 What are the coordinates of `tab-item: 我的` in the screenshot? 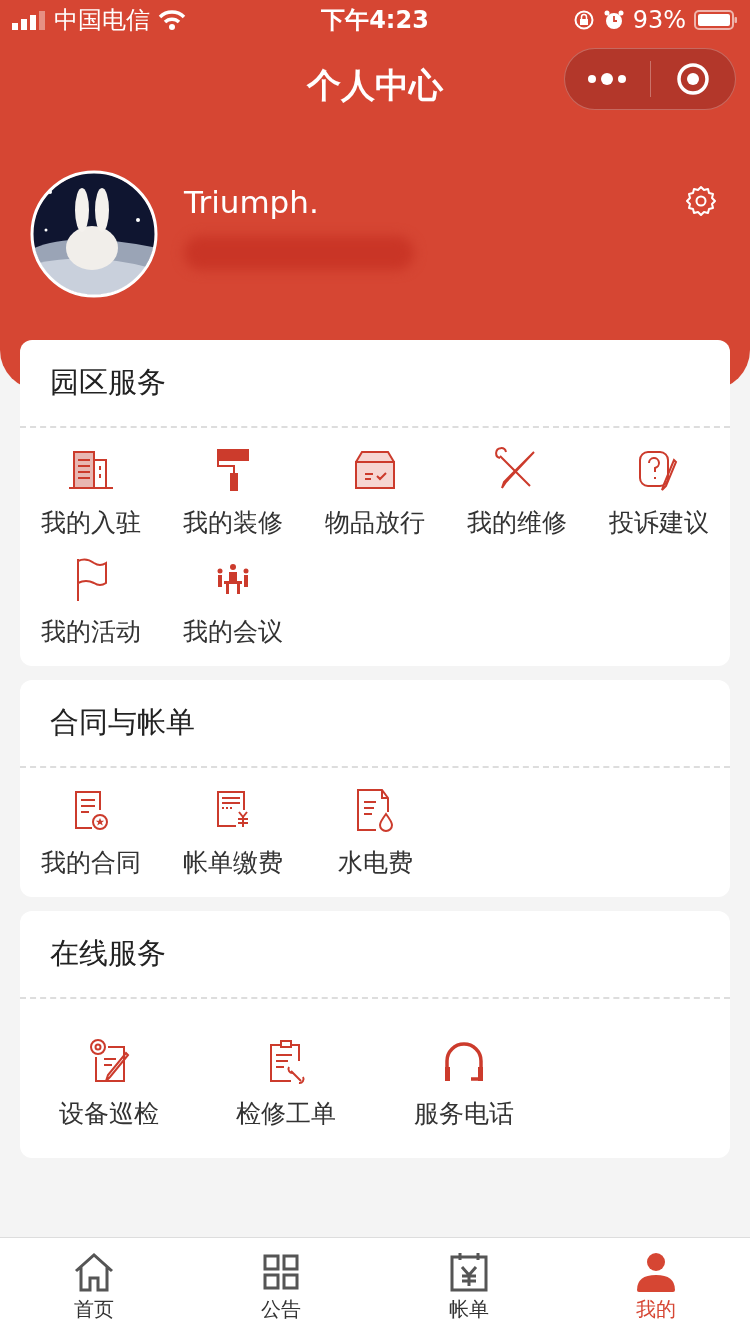 It's located at (656, 1286).